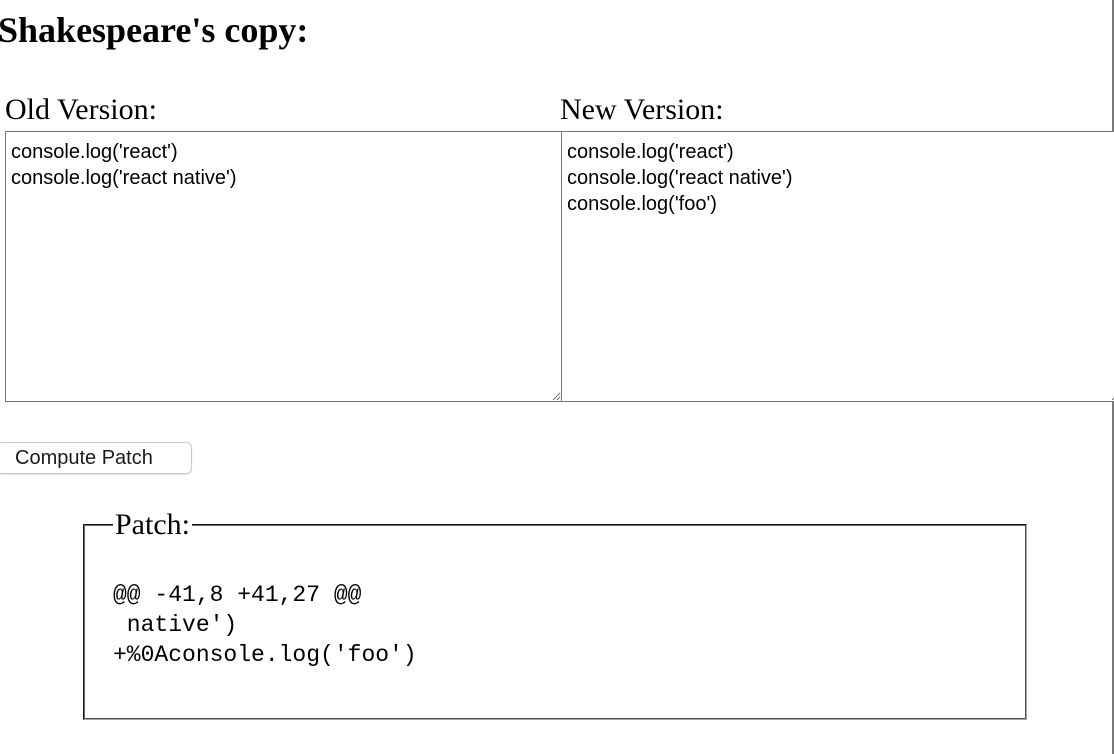 Image resolution: width=1114 pixels, height=754 pixels. Describe the element at coordinates (152, 524) in the screenshot. I see `patch-legend: Patch:` at that location.